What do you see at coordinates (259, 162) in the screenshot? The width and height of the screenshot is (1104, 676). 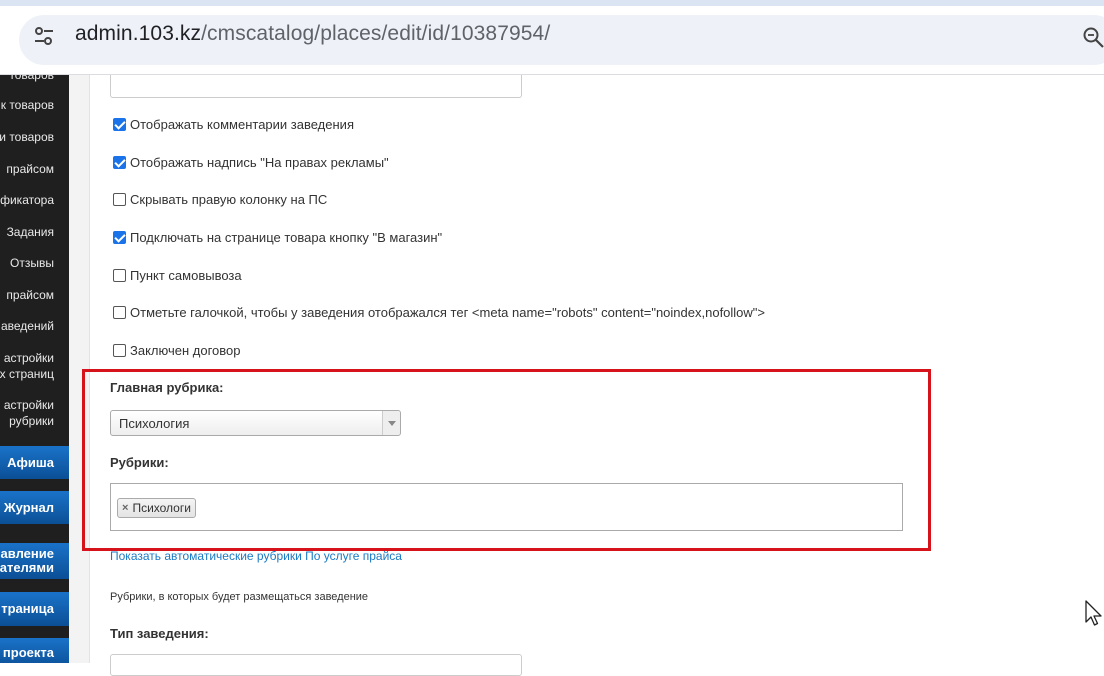 I see `checkbox-label: Отображать надпись "На правах рекламы"` at bounding box center [259, 162].